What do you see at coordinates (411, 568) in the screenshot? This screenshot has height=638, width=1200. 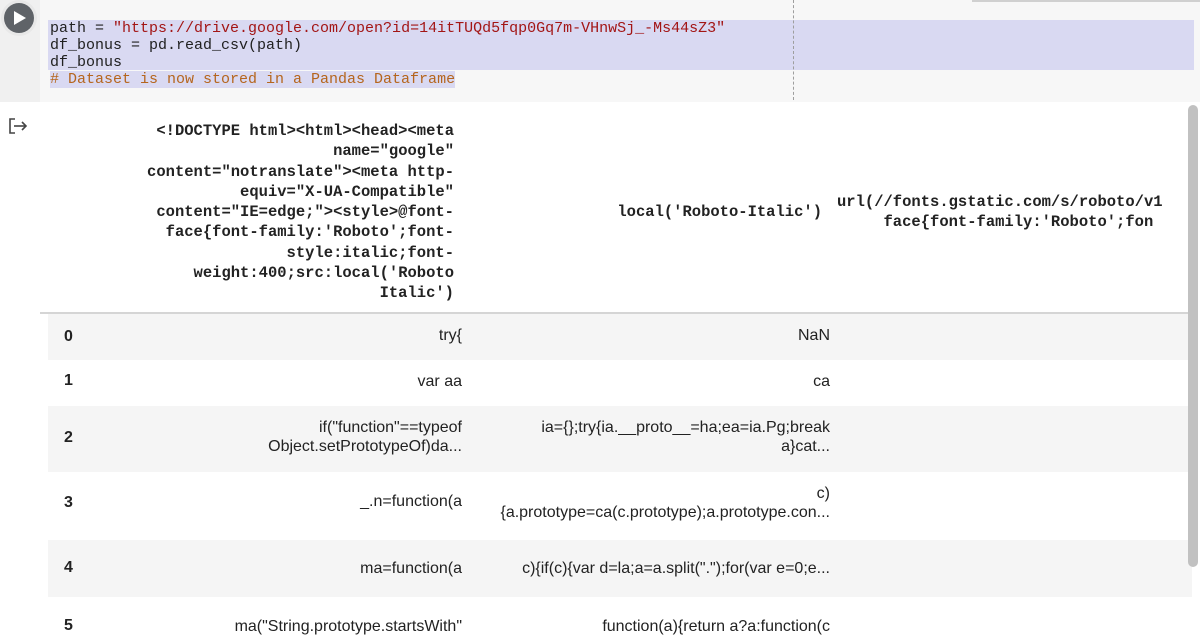 I see `table-cell: ma=function(a` at bounding box center [411, 568].